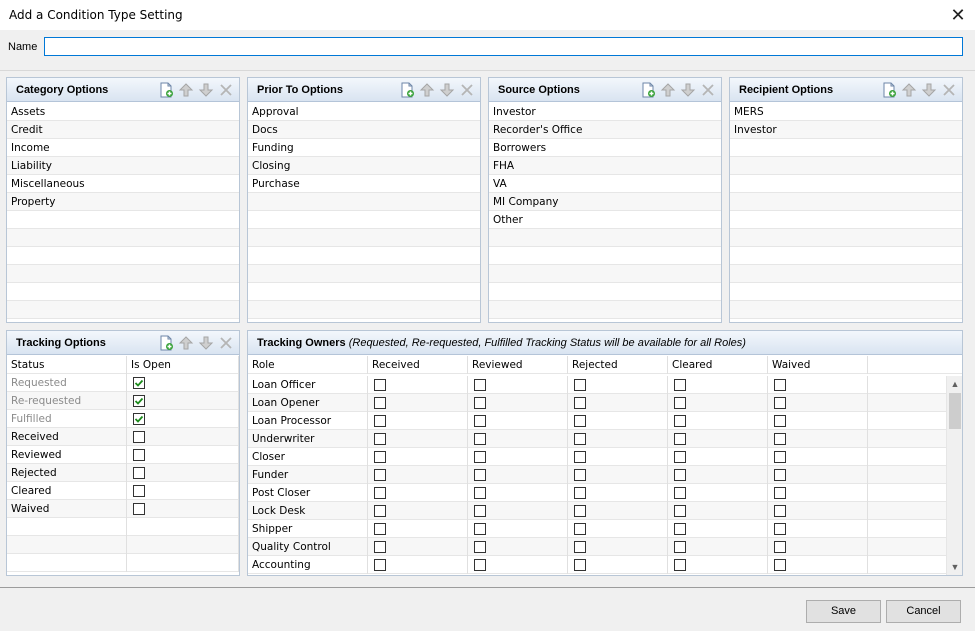  What do you see at coordinates (364, 166) in the screenshot?
I see `list-item: Closing` at bounding box center [364, 166].